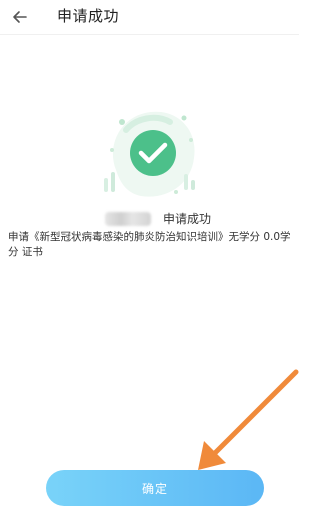 This screenshot has width=320, height=515. I want to click on arrow-pointer-icon, so click(248, 419).